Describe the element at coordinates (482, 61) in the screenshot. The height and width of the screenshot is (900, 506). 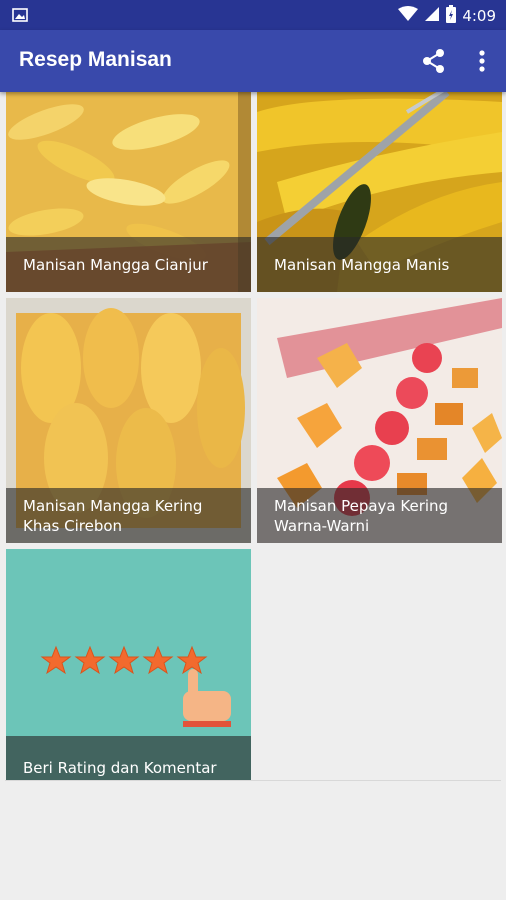
I see `more-options-button` at that location.